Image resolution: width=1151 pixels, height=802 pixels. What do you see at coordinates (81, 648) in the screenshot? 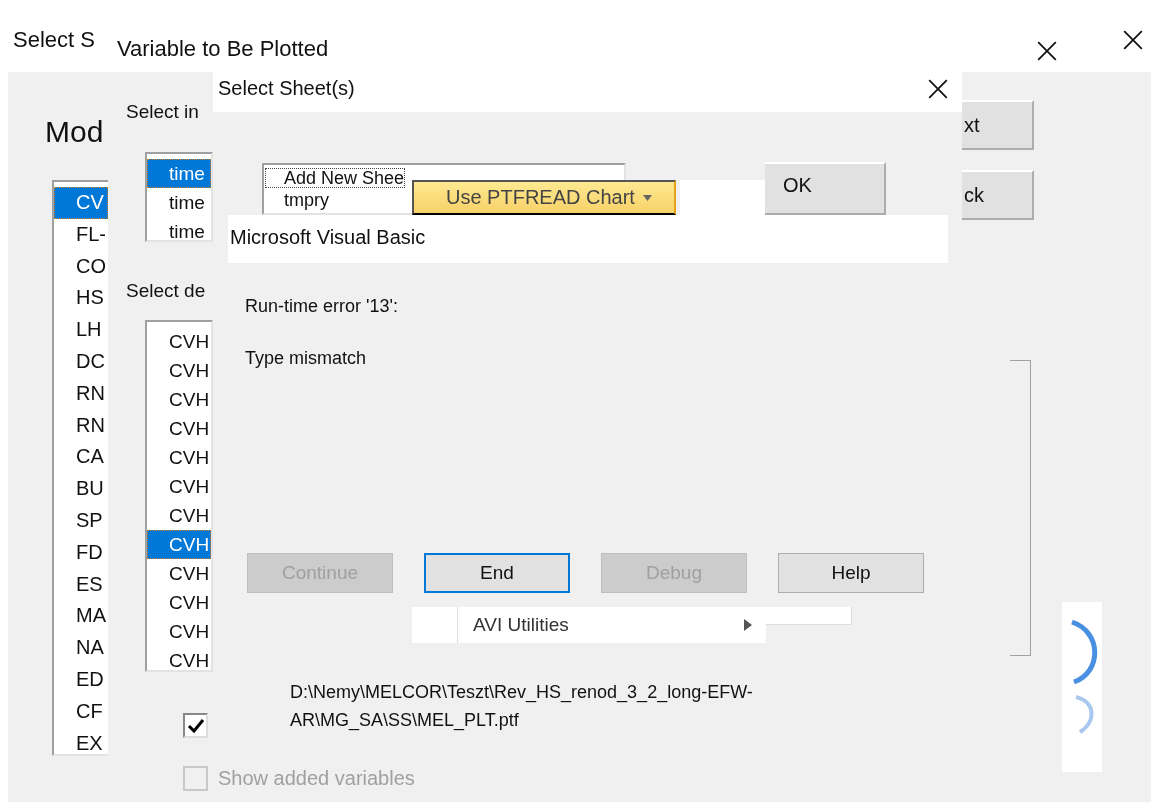
I see `list-item: NA` at bounding box center [81, 648].